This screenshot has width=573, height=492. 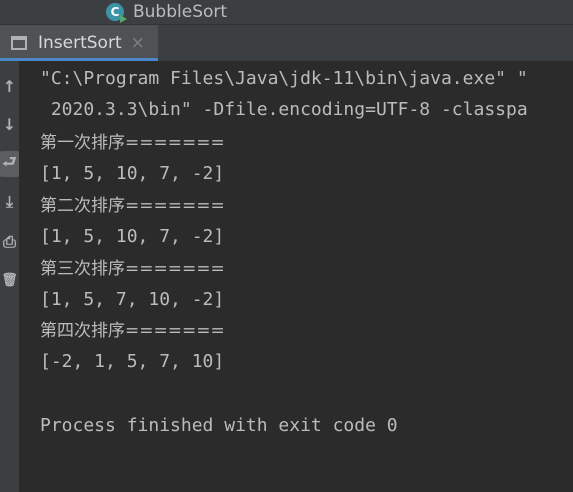 I want to click on editor-tab-bubblesort: C BubbleSort, so click(x=166, y=12).